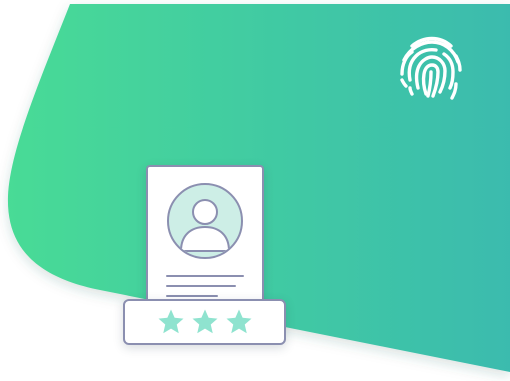 The height and width of the screenshot is (381, 510). I want to click on user-avatar-icon, so click(205, 221).